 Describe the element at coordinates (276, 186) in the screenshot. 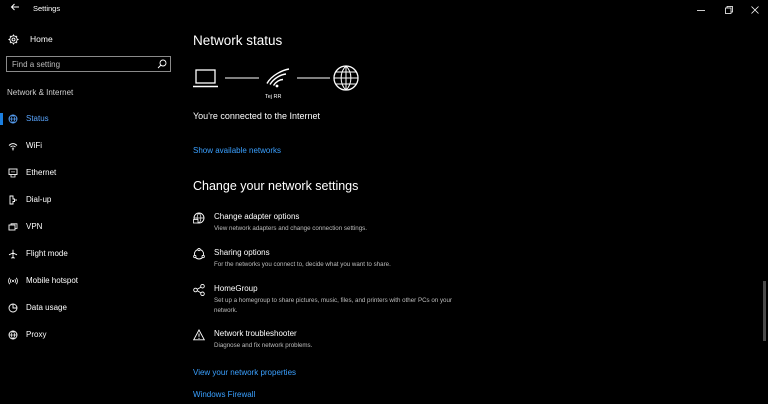

I see `section-title: Change your network settings` at that location.